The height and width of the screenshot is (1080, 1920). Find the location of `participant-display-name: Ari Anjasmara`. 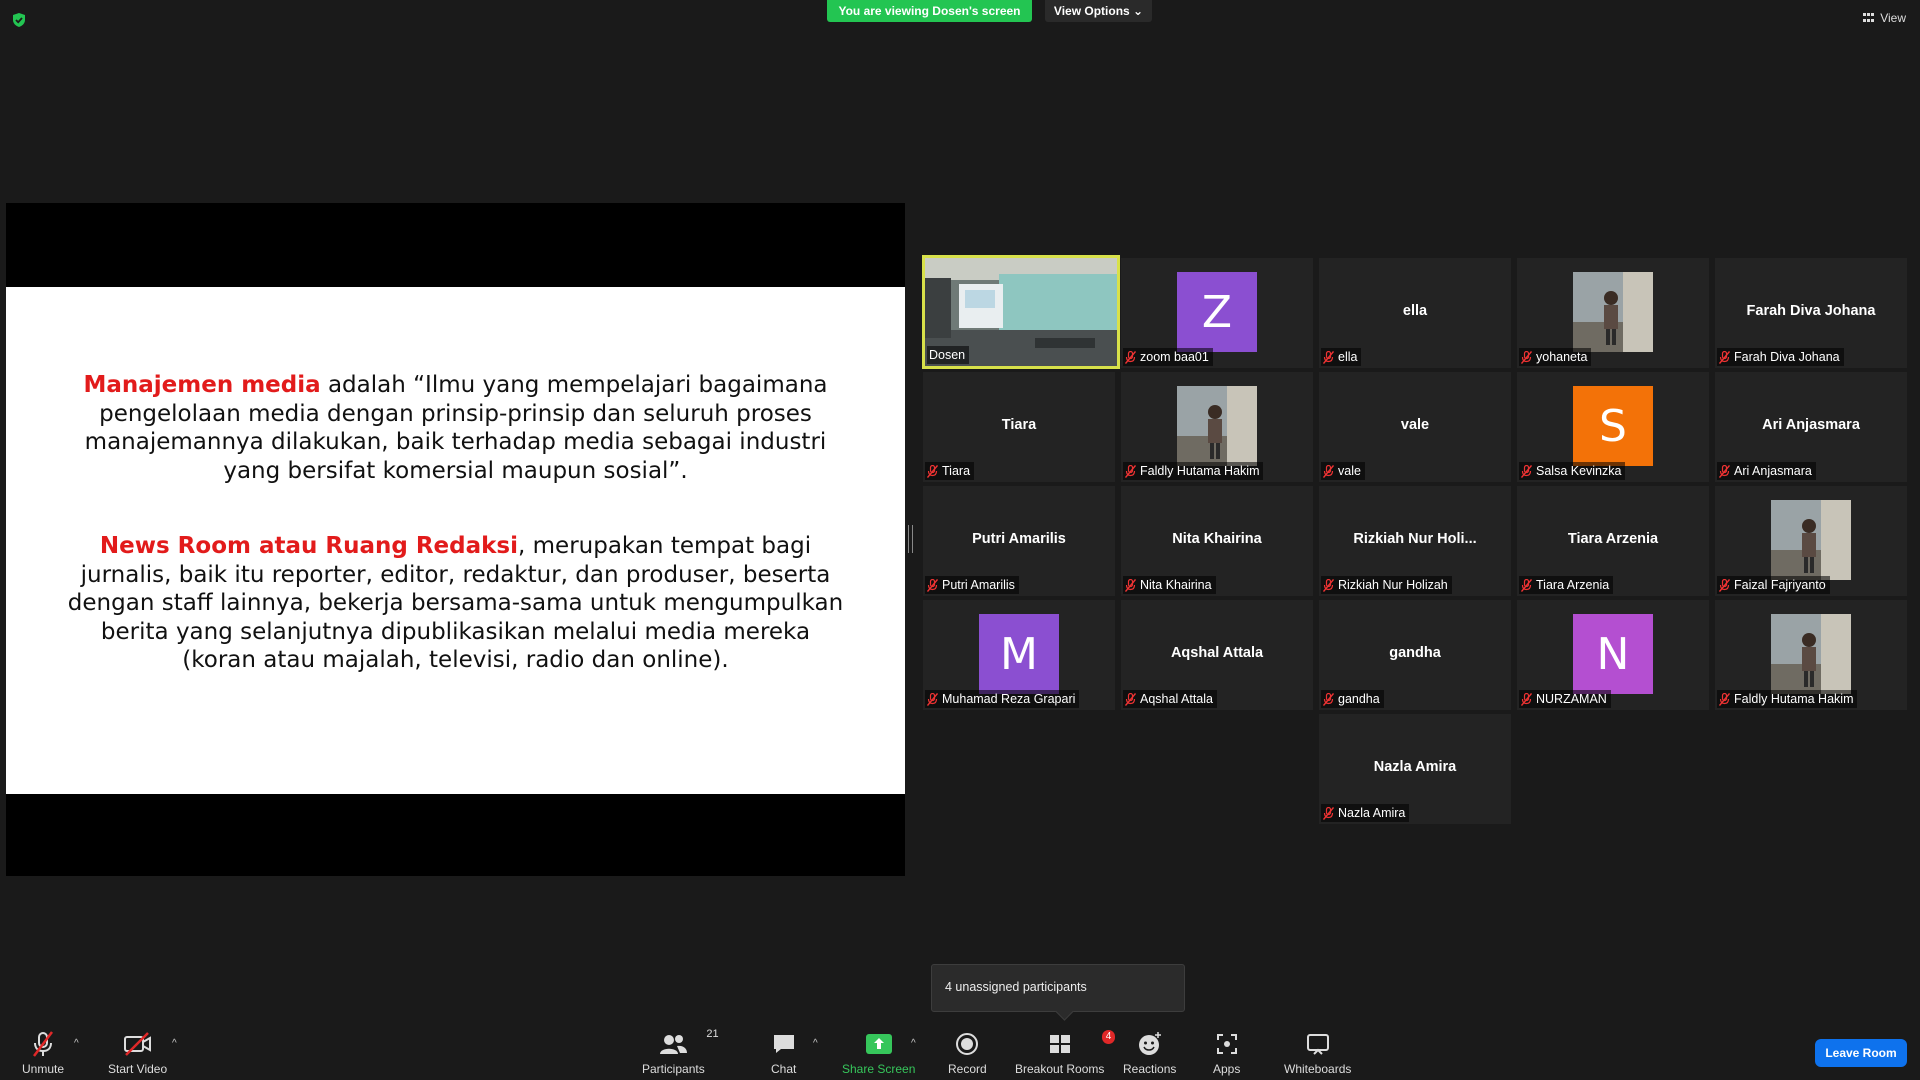

participant-display-name: Ari Anjasmara is located at coordinates (1811, 425).